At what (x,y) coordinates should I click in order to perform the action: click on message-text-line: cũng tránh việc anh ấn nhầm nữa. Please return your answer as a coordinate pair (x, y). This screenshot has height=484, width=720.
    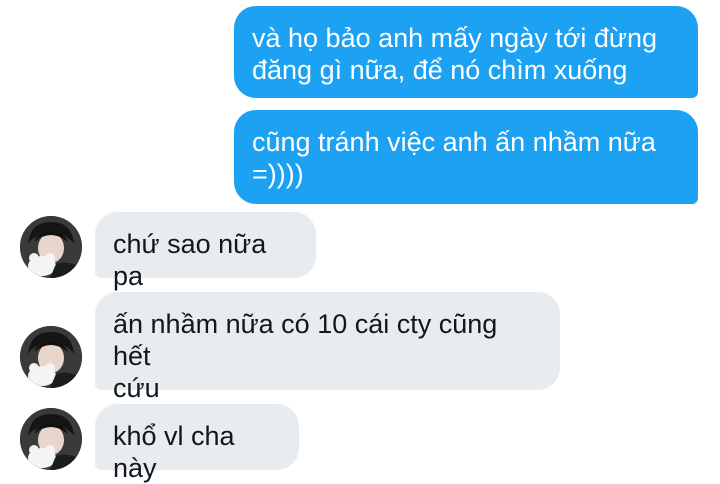
    Looking at the image, I should click on (454, 142).